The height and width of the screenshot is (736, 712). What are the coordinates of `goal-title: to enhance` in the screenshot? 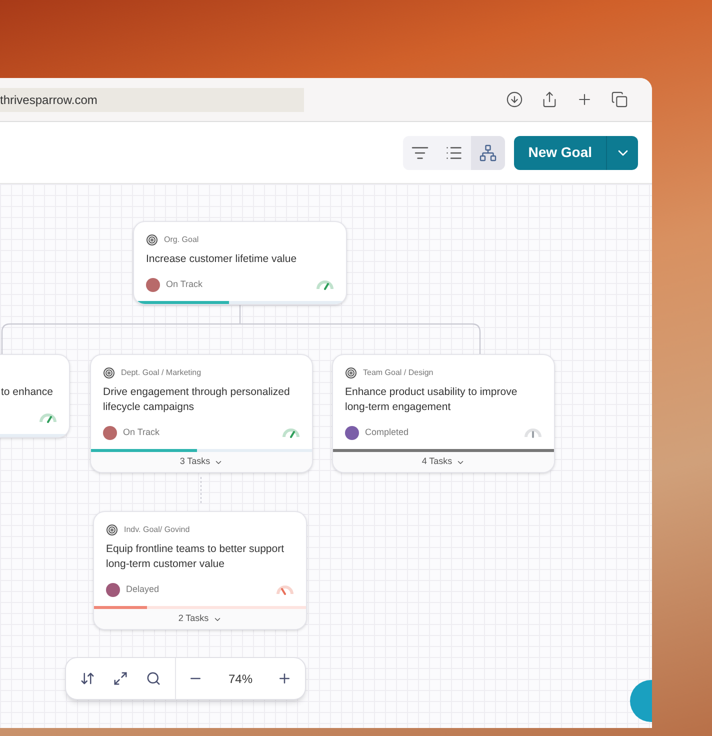 It's located at (27, 392).